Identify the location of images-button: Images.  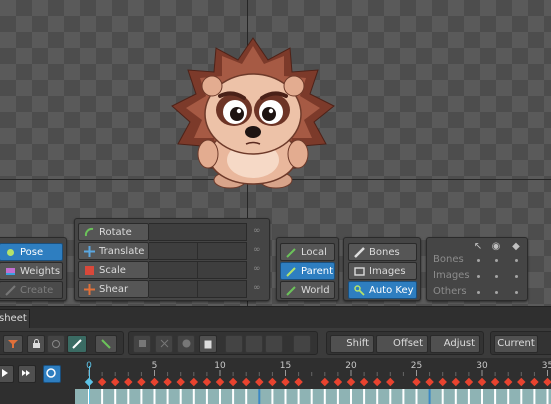
(382, 271).